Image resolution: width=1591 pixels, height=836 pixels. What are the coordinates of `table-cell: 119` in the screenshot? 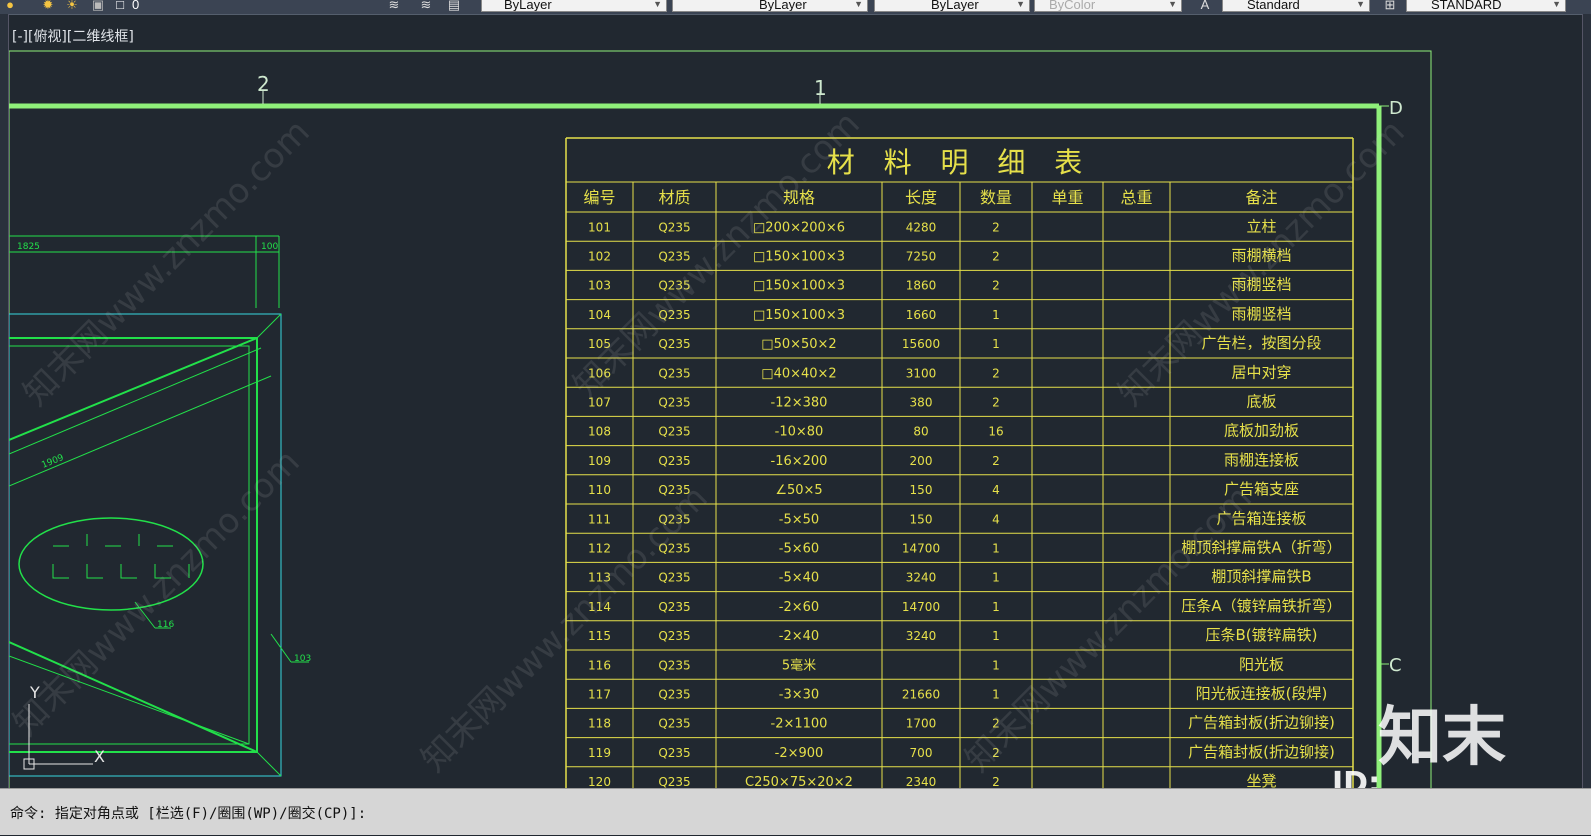 It's located at (599, 753).